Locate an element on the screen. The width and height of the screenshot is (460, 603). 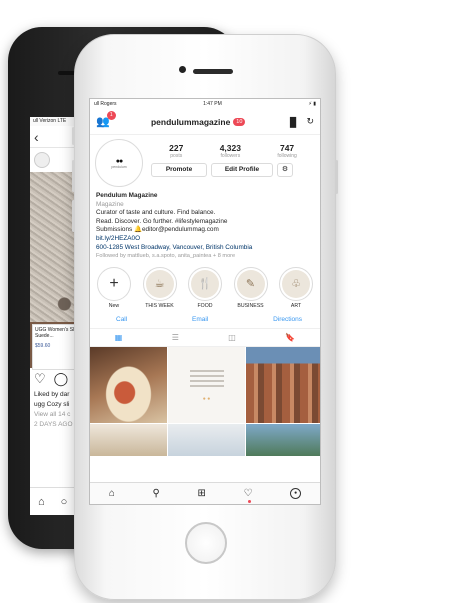
pen-icon: ✎ is located at coordinates (250, 283).